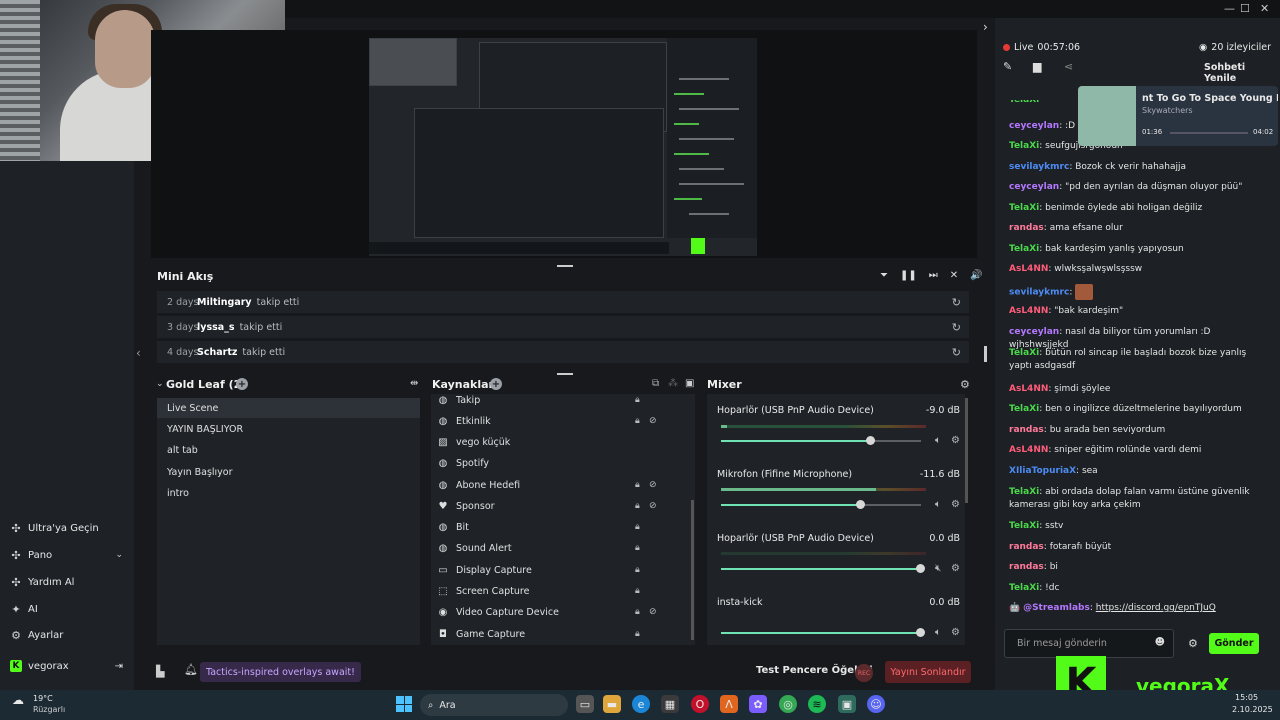 Image resolution: width=1280 pixels, height=720 pixels. What do you see at coordinates (908, 275) in the screenshot?
I see `pause-icon: ❚❚` at bounding box center [908, 275].